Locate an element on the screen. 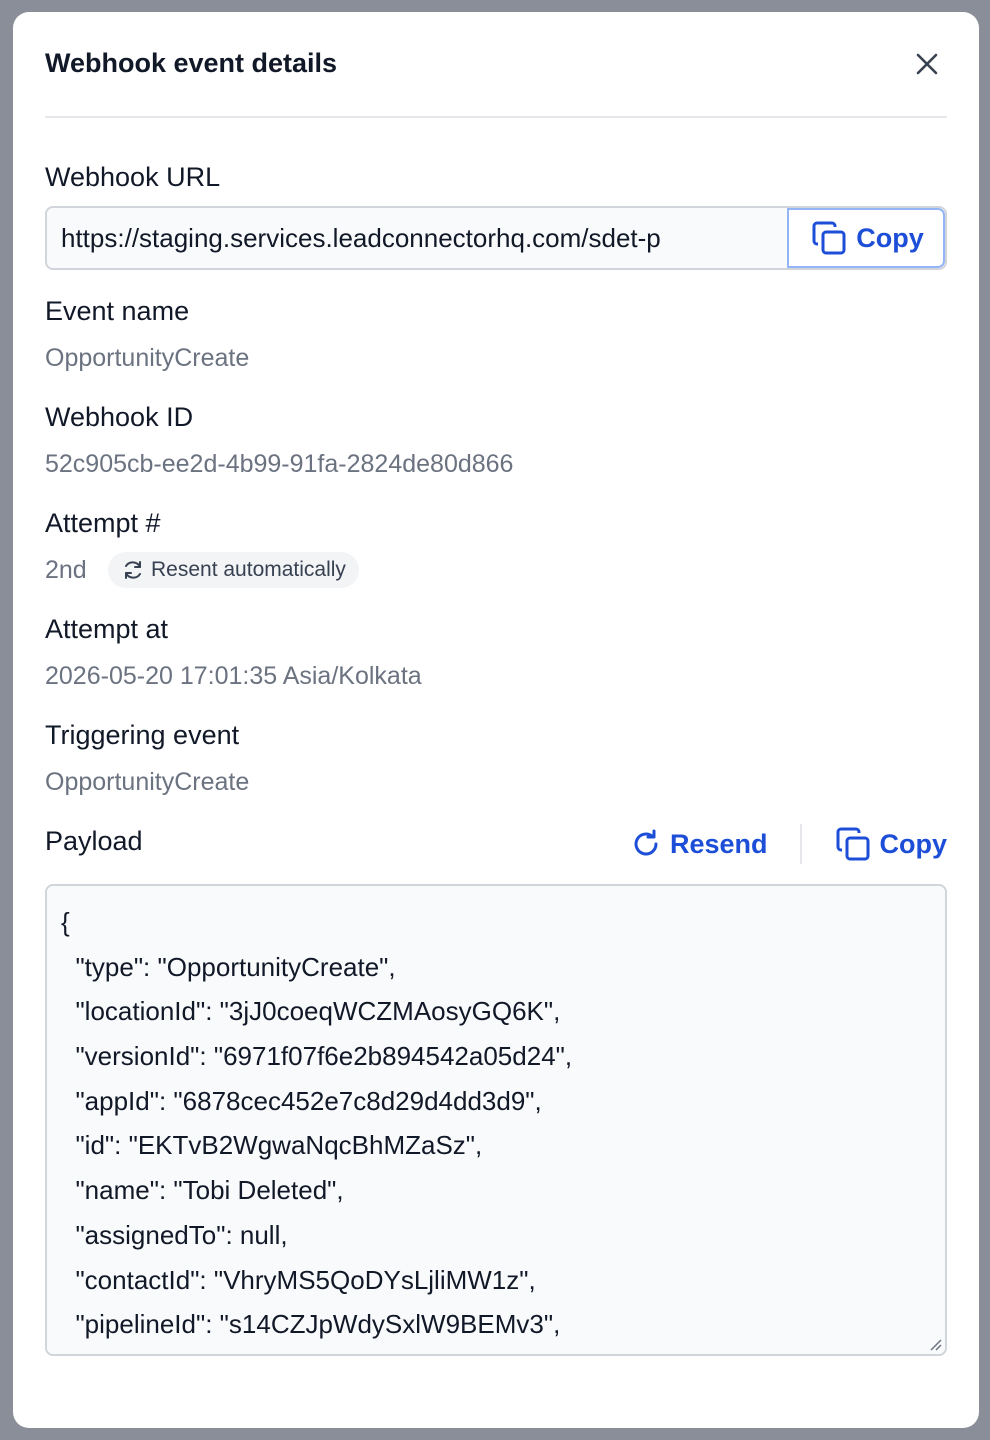  resend-button: Resend is located at coordinates (699, 844).